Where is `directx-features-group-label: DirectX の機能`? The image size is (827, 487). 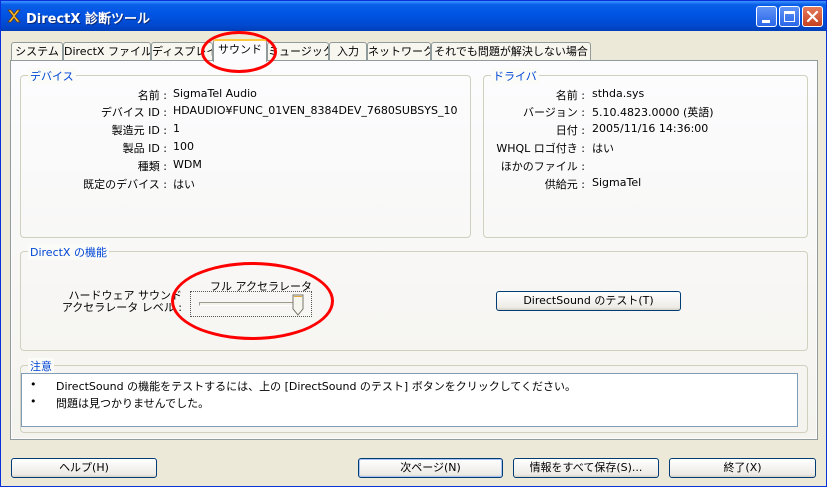
directx-features-group-label: DirectX の機能 is located at coordinates (68, 252).